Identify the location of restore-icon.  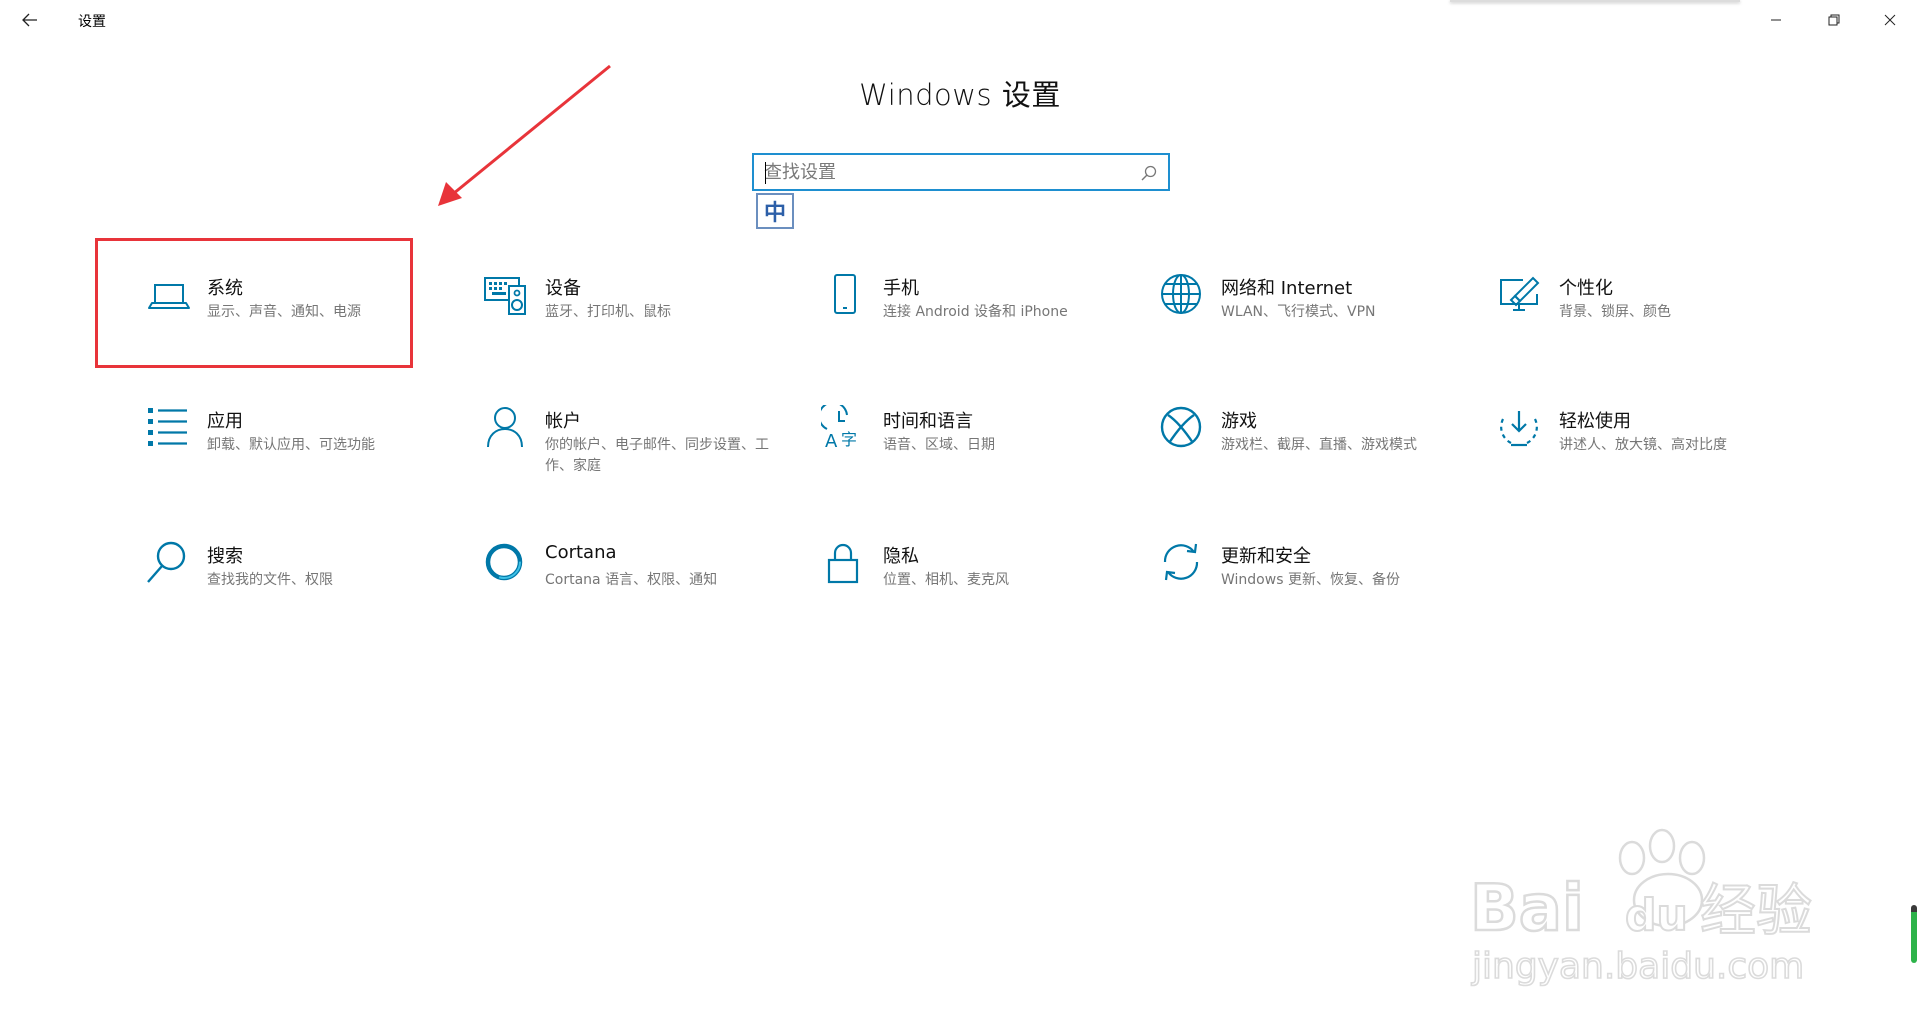
(1834, 20).